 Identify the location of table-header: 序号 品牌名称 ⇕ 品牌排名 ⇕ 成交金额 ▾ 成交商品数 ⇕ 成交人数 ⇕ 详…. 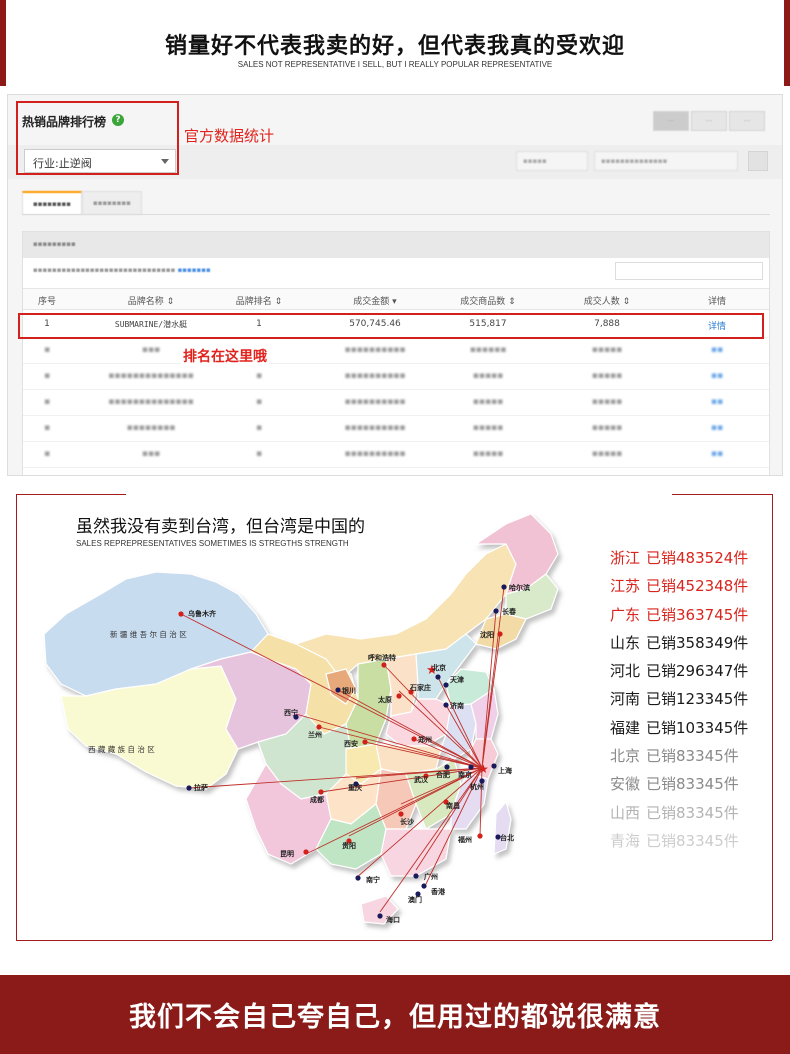
(396, 299).